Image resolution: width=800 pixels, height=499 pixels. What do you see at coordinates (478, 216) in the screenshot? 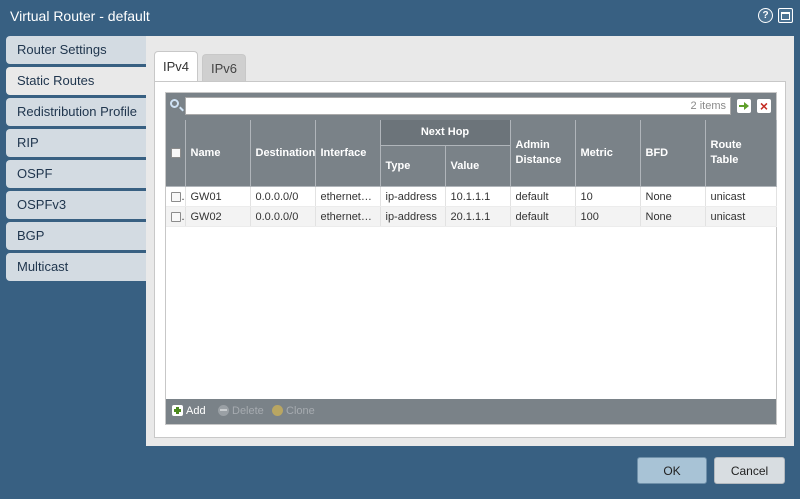
I see `cell-value: 20.1.1.1` at bounding box center [478, 216].